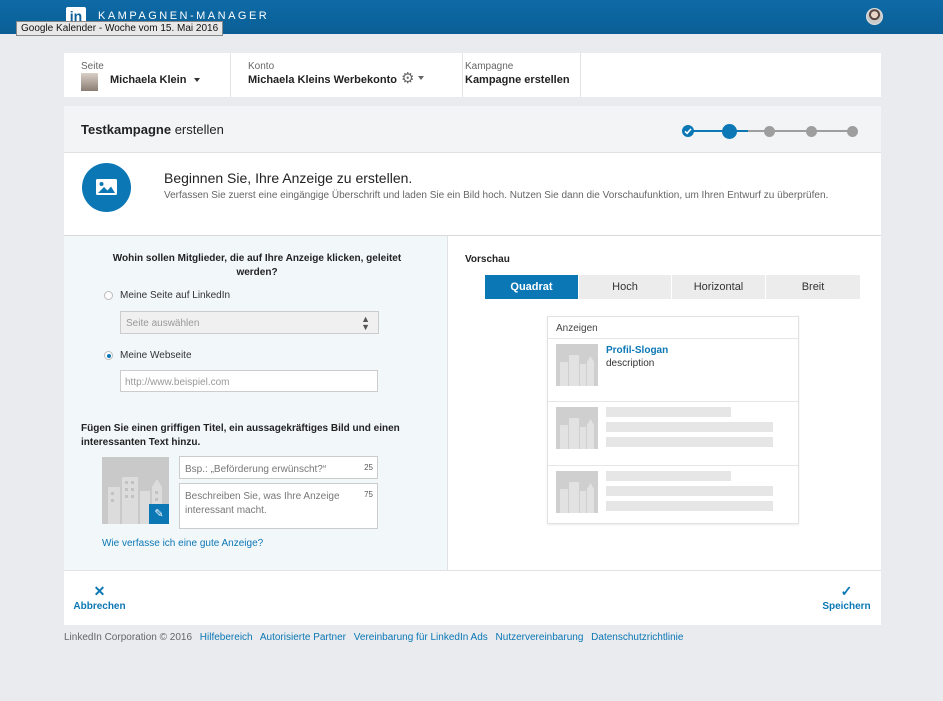 The height and width of the screenshot is (701, 943). Describe the element at coordinates (630, 363) in the screenshot. I see `ad-preview-description: description` at that location.